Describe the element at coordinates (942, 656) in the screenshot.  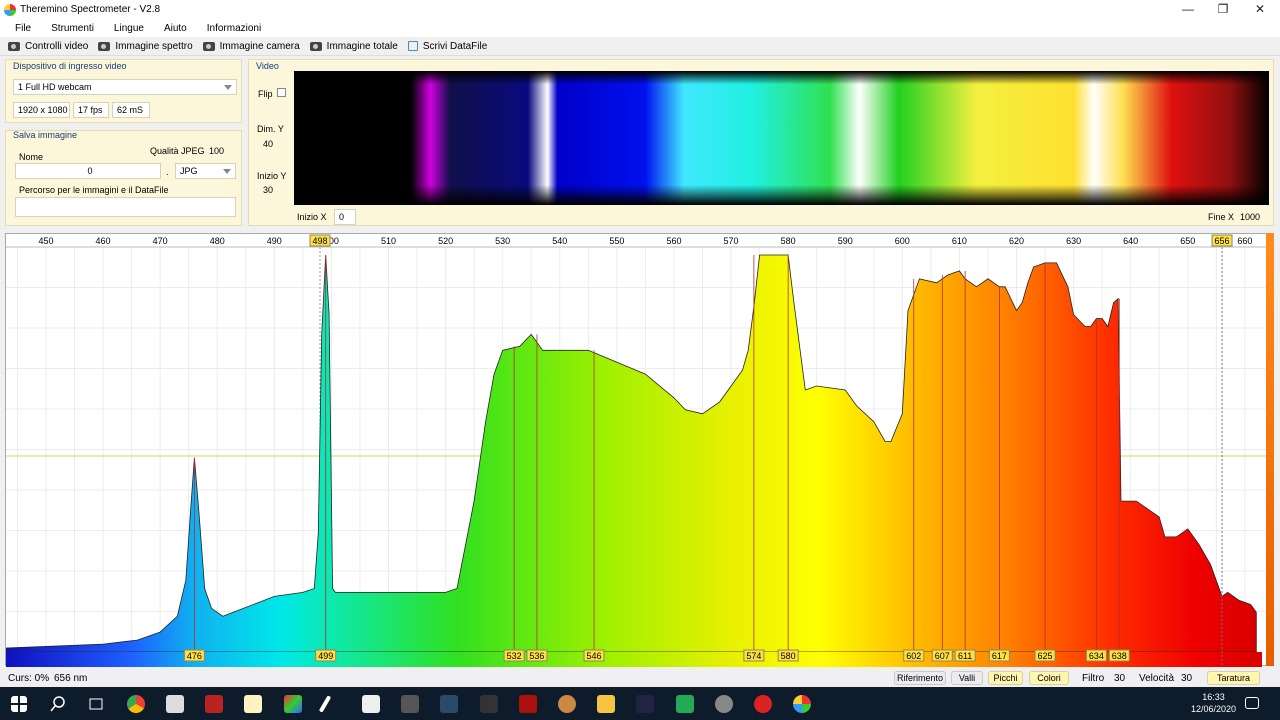
I see `peak-label: 607` at that location.